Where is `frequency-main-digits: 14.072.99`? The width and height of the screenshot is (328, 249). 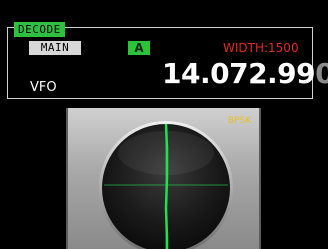 frequency-main-digits: 14.072.99 is located at coordinates (239, 73).